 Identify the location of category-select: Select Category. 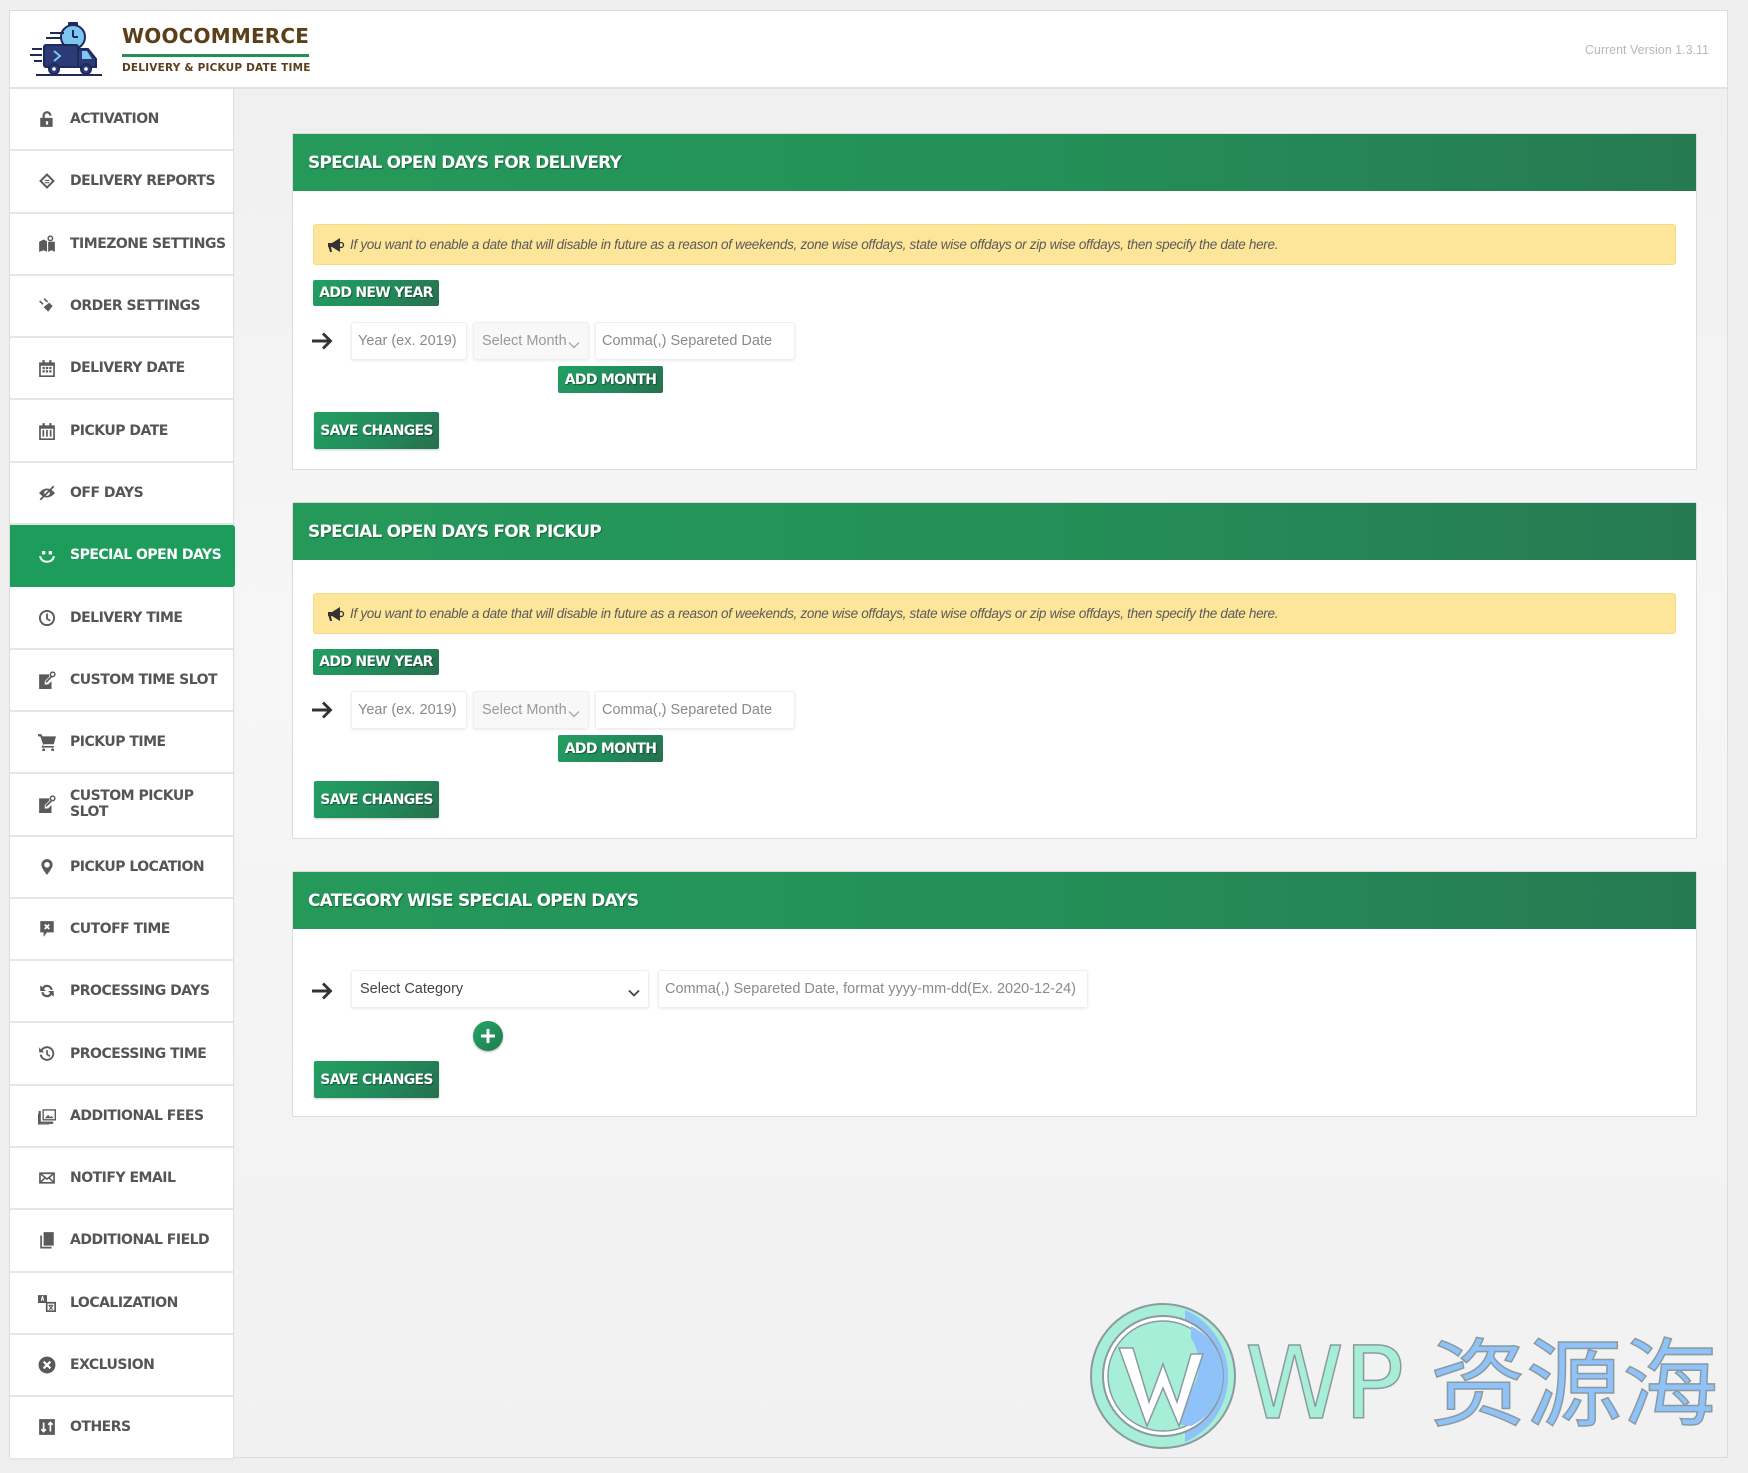
(500, 989).